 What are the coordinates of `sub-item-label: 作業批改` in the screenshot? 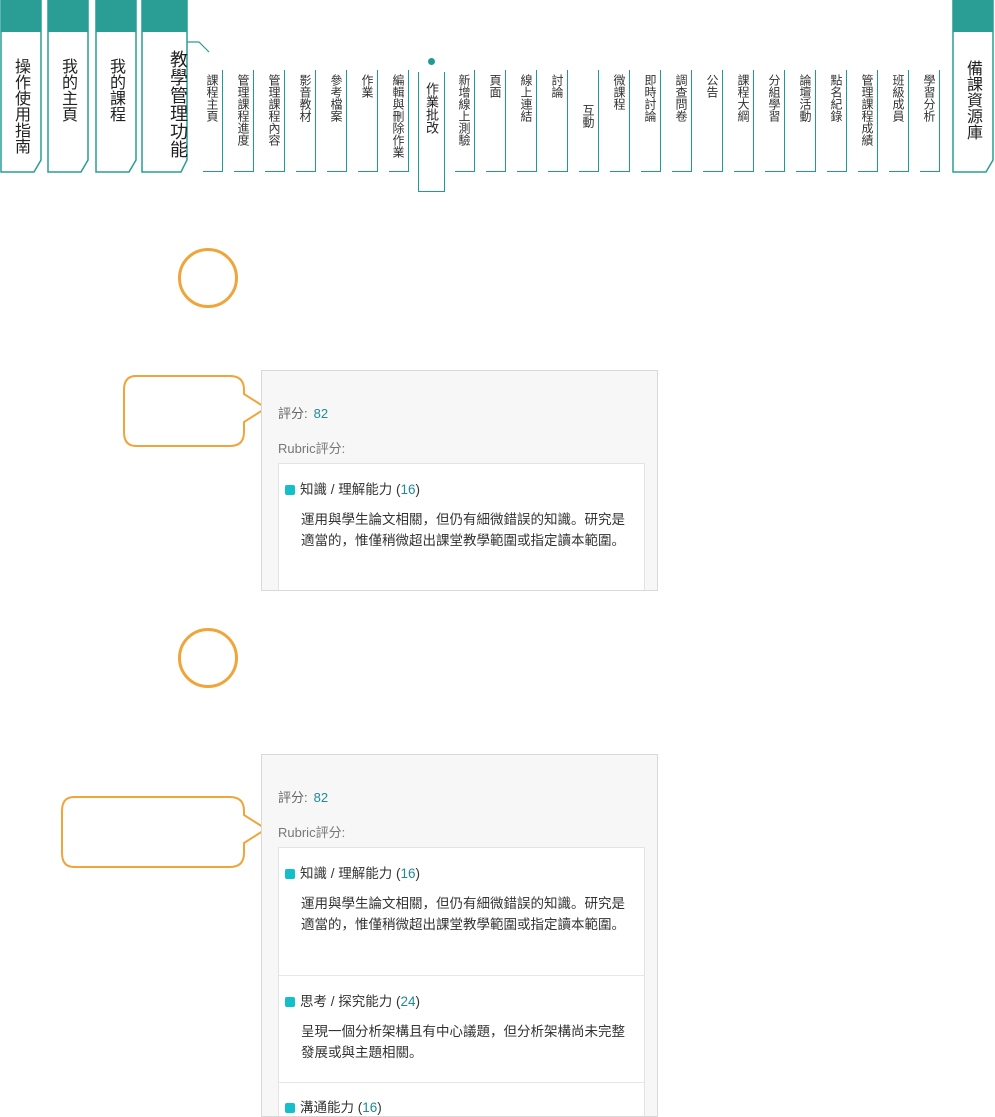 It's located at (430, 108).